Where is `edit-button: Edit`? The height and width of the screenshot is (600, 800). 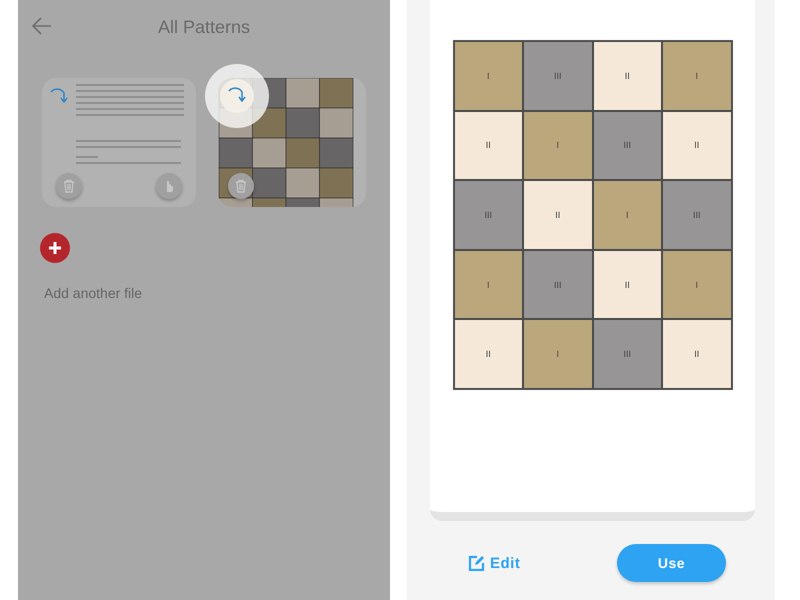 edit-button: Edit is located at coordinates (494, 563).